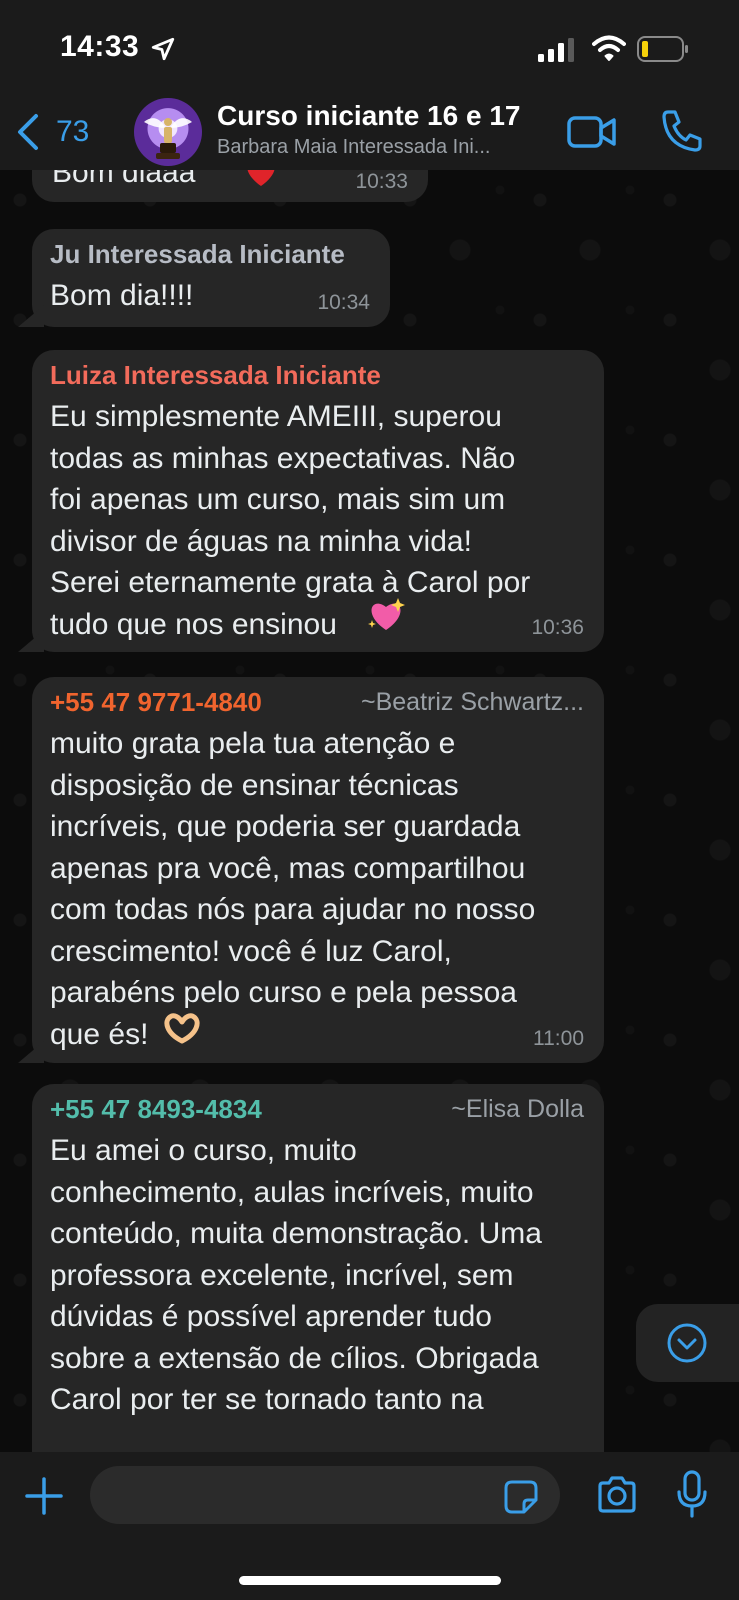 The height and width of the screenshot is (1600, 739). Describe the element at coordinates (122, 295) in the screenshot. I see `message-text: Bom dia!!!!` at that location.